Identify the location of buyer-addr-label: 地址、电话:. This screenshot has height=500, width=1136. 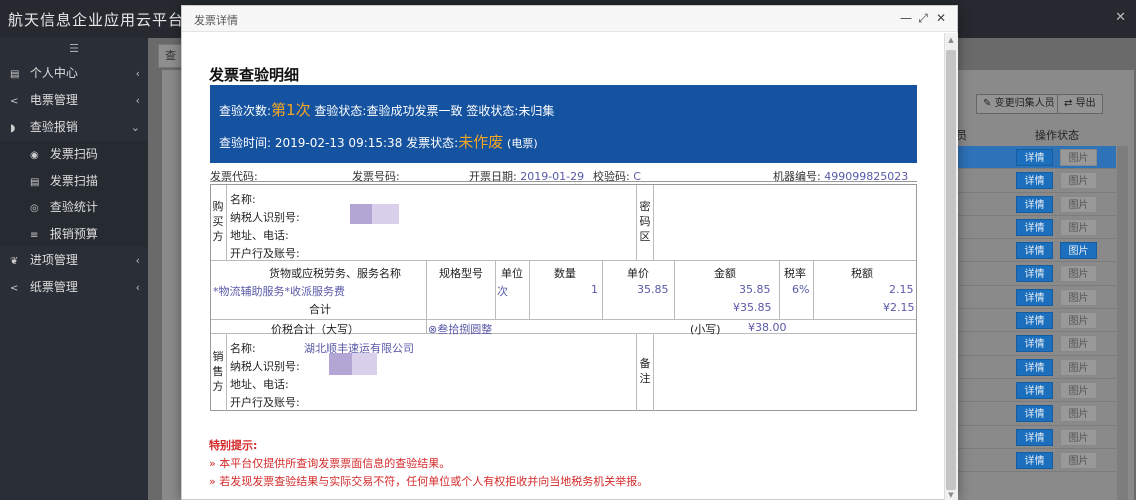
(259, 235).